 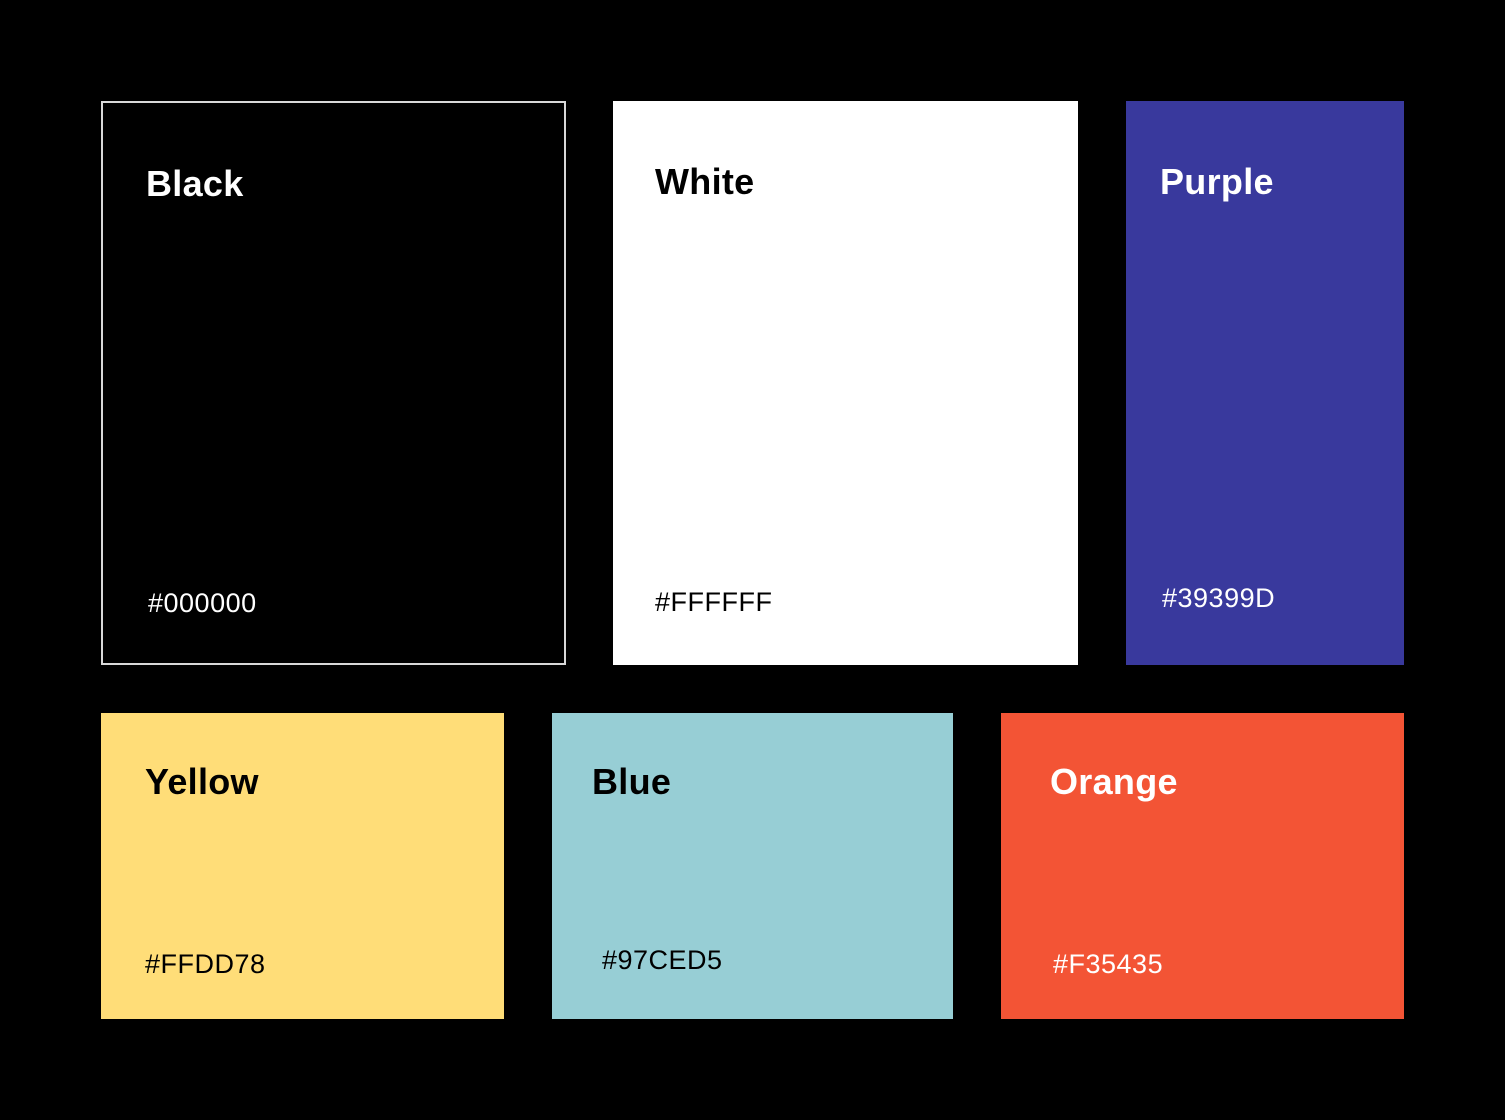 What do you see at coordinates (1202, 866) in the screenshot?
I see `swatch-orange: Orange #F35435` at bounding box center [1202, 866].